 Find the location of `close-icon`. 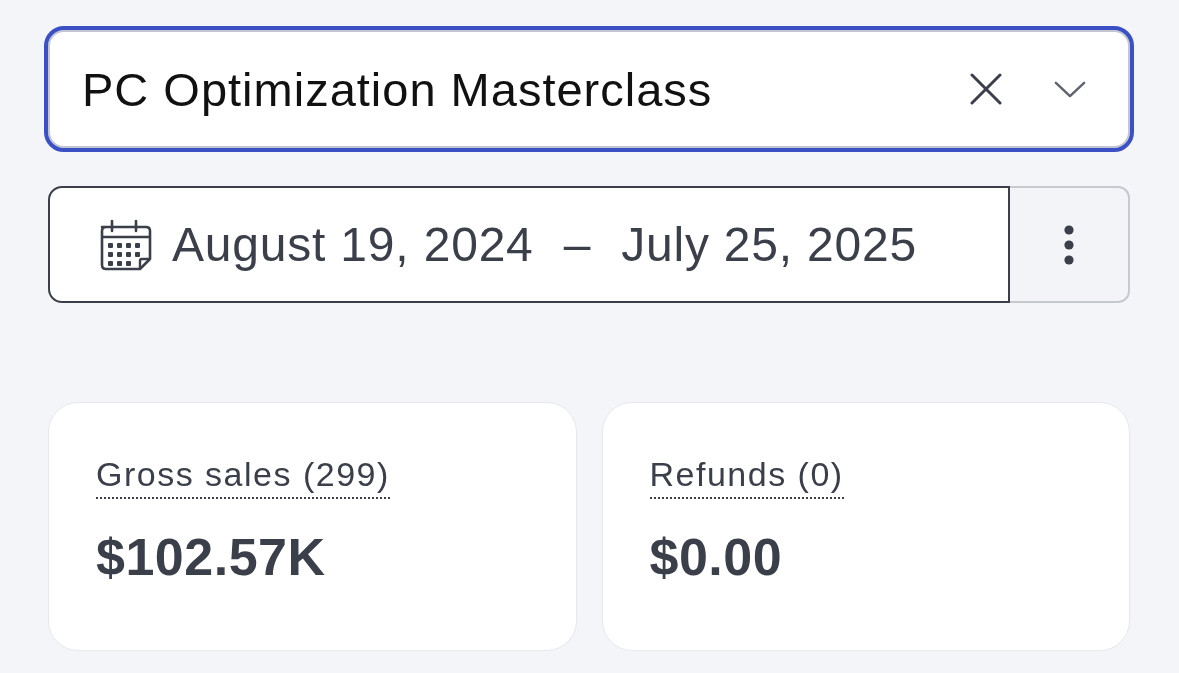

close-icon is located at coordinates (986, 89).